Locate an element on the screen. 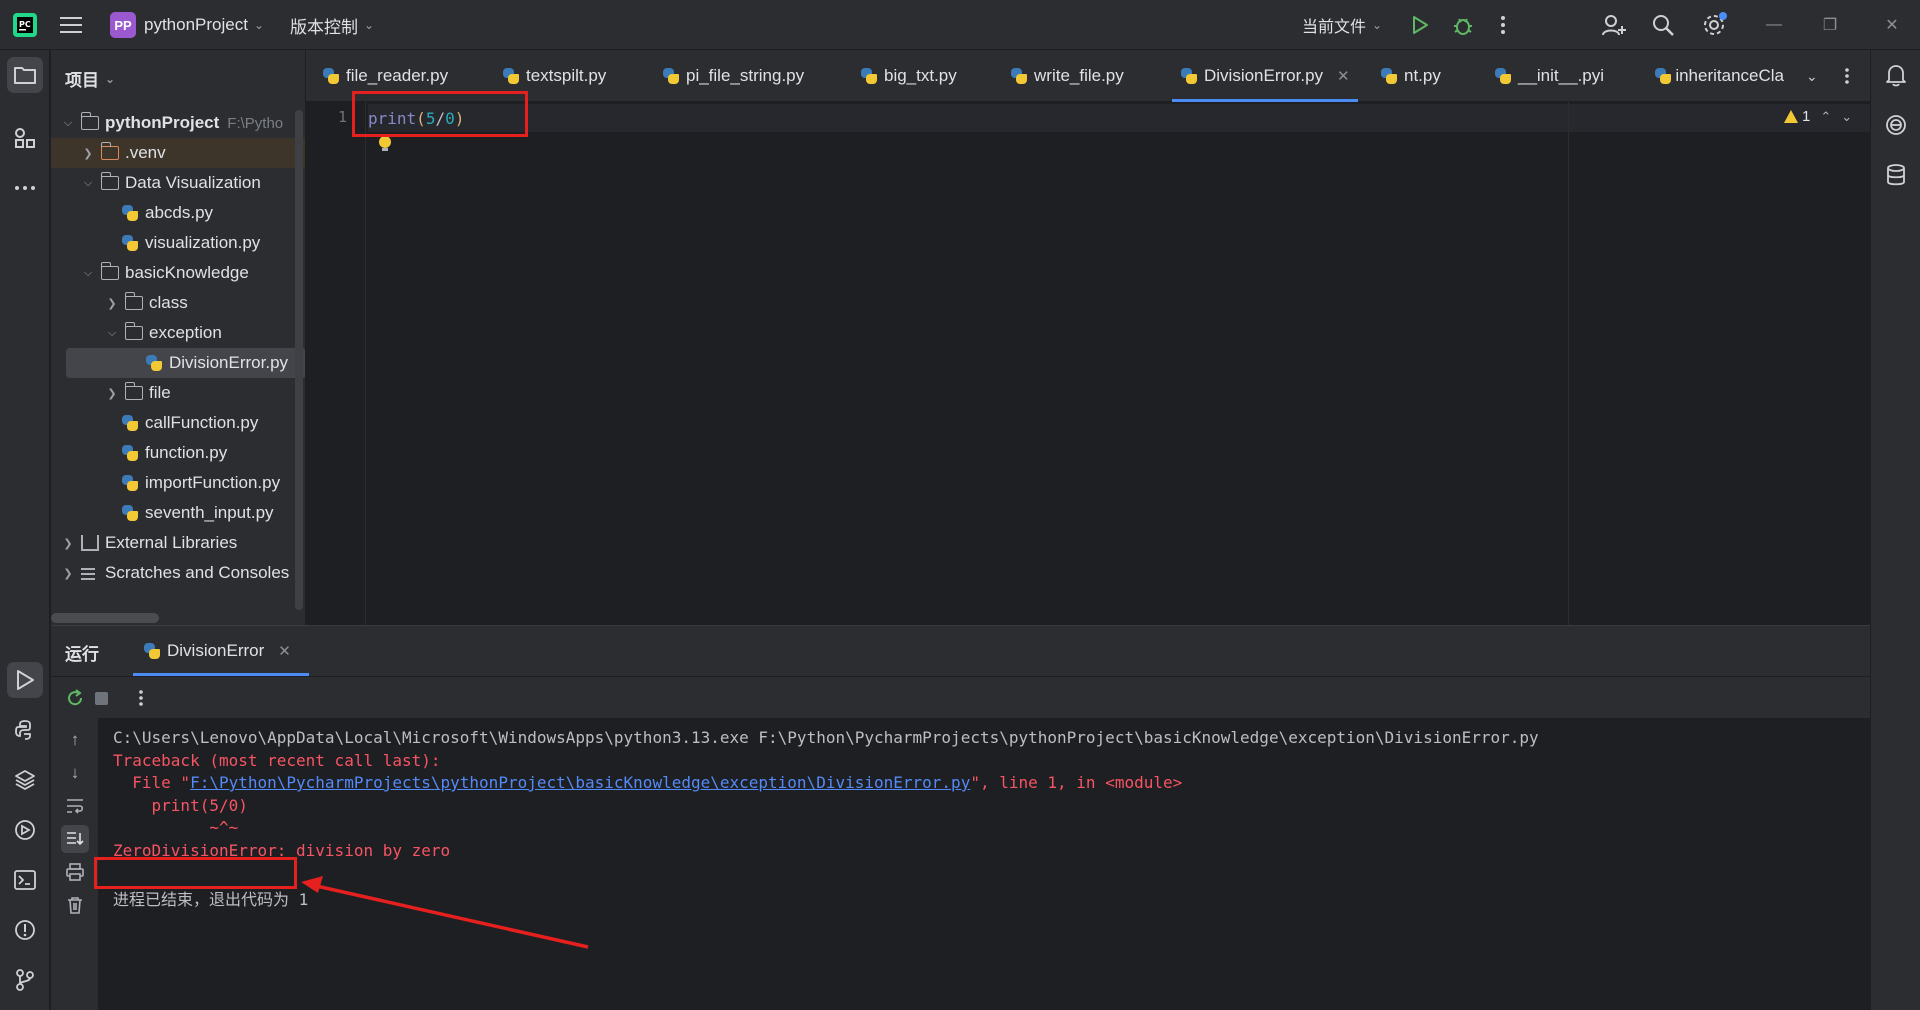  git-branch-icon is located at coordinates (25, 980).